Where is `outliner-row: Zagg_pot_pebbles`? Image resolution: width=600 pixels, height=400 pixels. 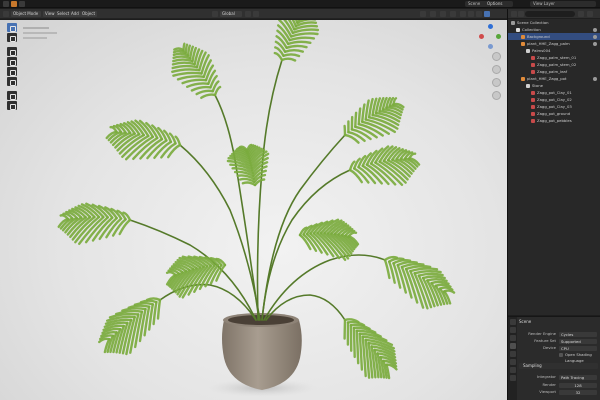 outliner-row: Zagg_pot_pebbles is located at coordinates (554, 120).